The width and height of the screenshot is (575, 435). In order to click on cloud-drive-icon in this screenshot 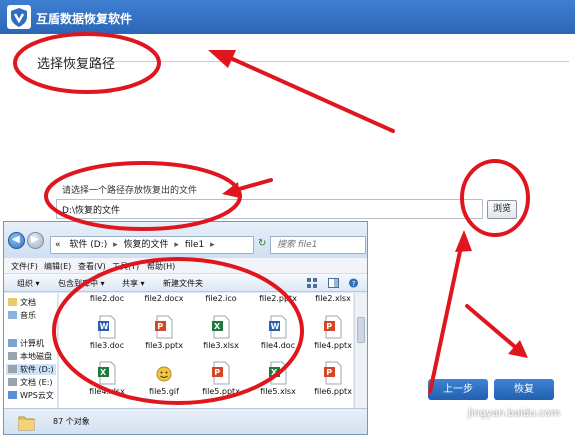, I will do `click(12, 395)`.